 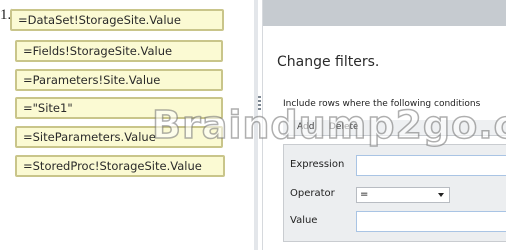 What do you see at coordinates (312, 193) in the screenshot?
I see `operator-label: Operator` at bounding box center [312, 193].